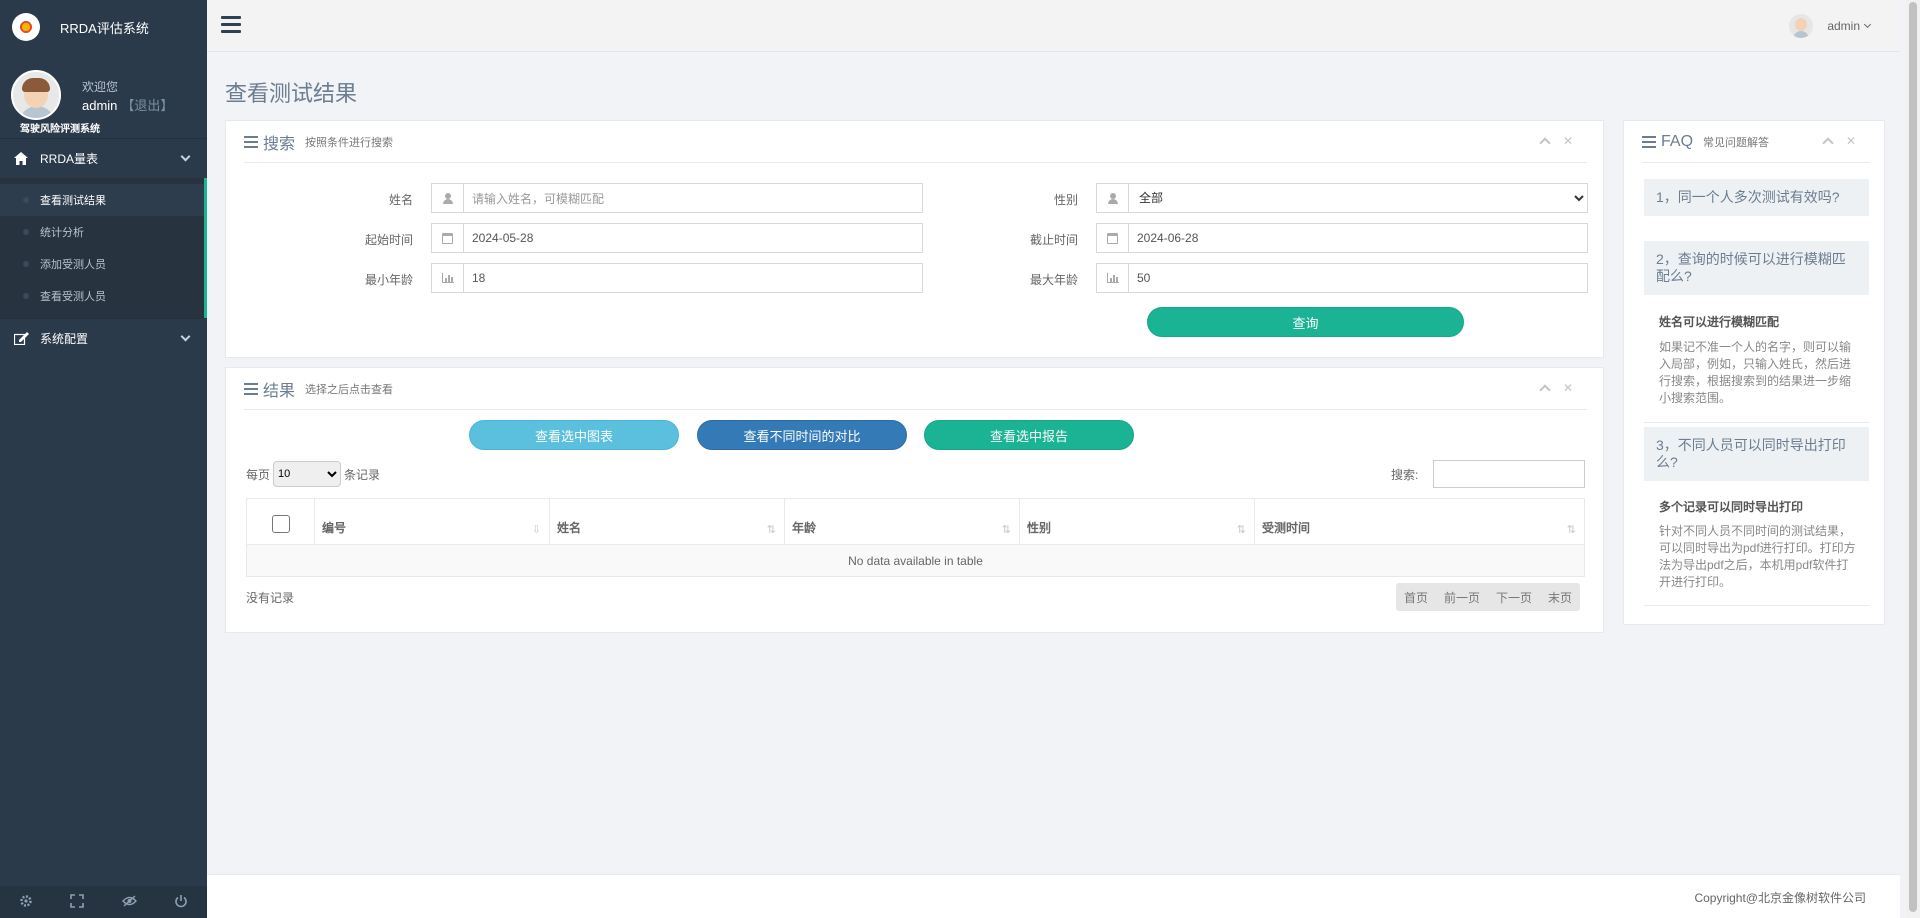 Image resolution: width=1920 pixels, height=918 pixels. Describe the element at coordinates (1113, 278) in the screenshot. I see `bar-chart-icon` at that location.